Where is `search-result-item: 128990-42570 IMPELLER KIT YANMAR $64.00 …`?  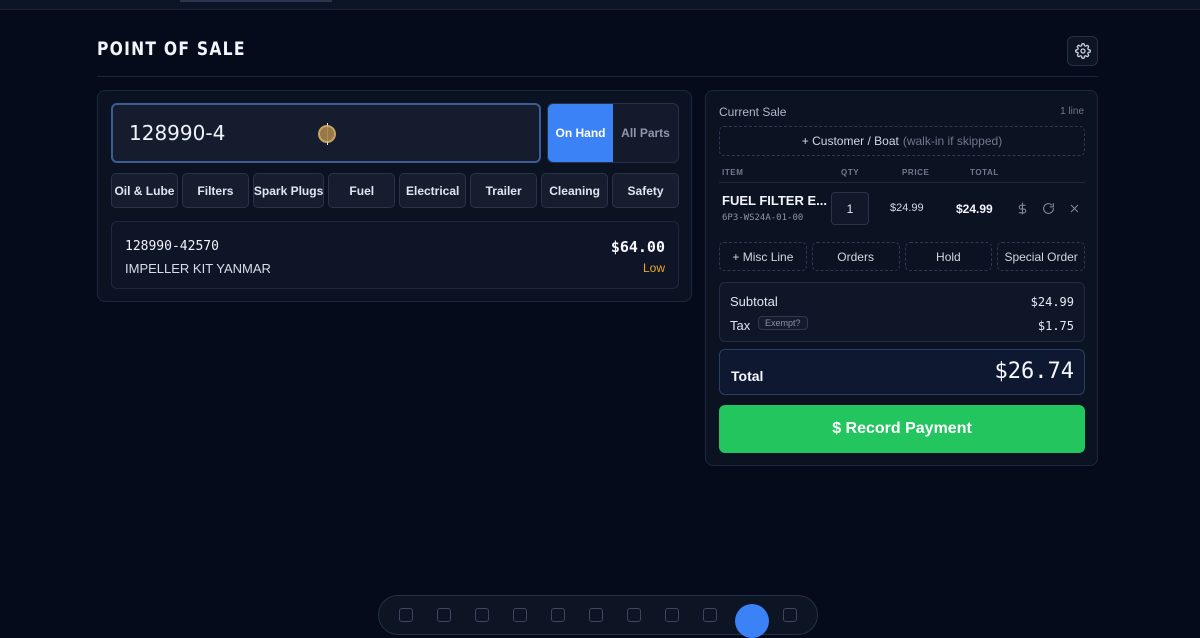 search-result-item: 128990-42570 IMPELLER KIT YANMAR $64.00 … is located at coordinates (395, 255).